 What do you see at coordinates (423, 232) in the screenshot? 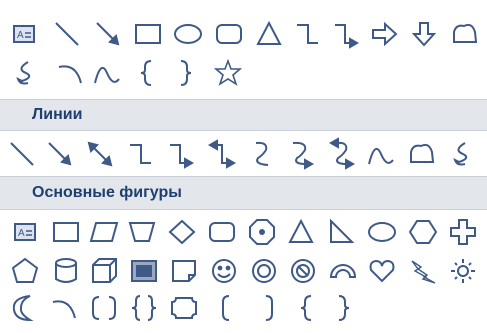
I see `hexagon-icon` at bounding box center [423, 232].